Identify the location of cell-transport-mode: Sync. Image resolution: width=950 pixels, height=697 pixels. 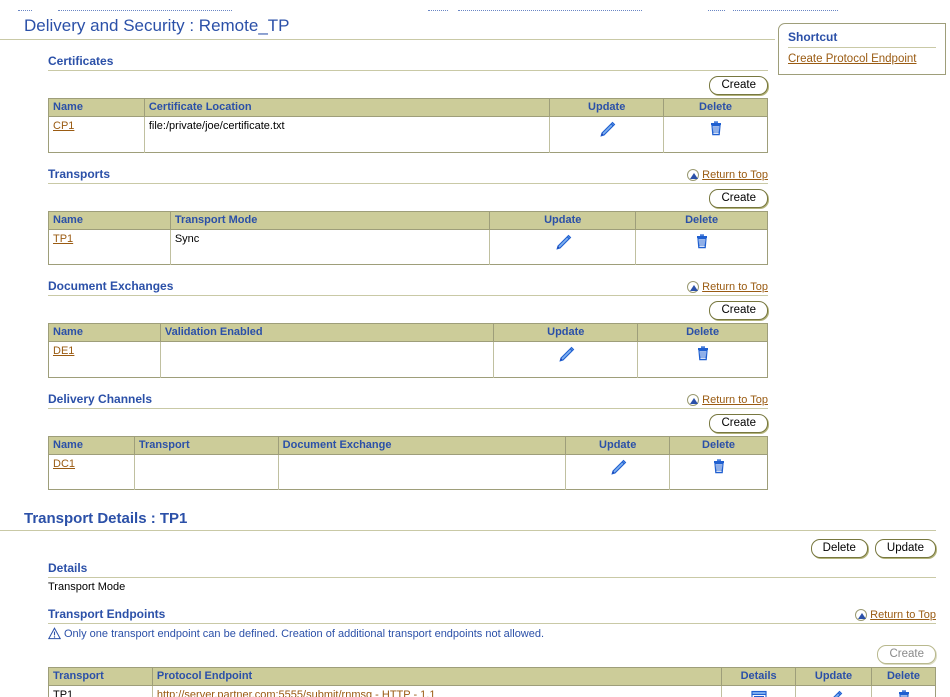
(330, 241).